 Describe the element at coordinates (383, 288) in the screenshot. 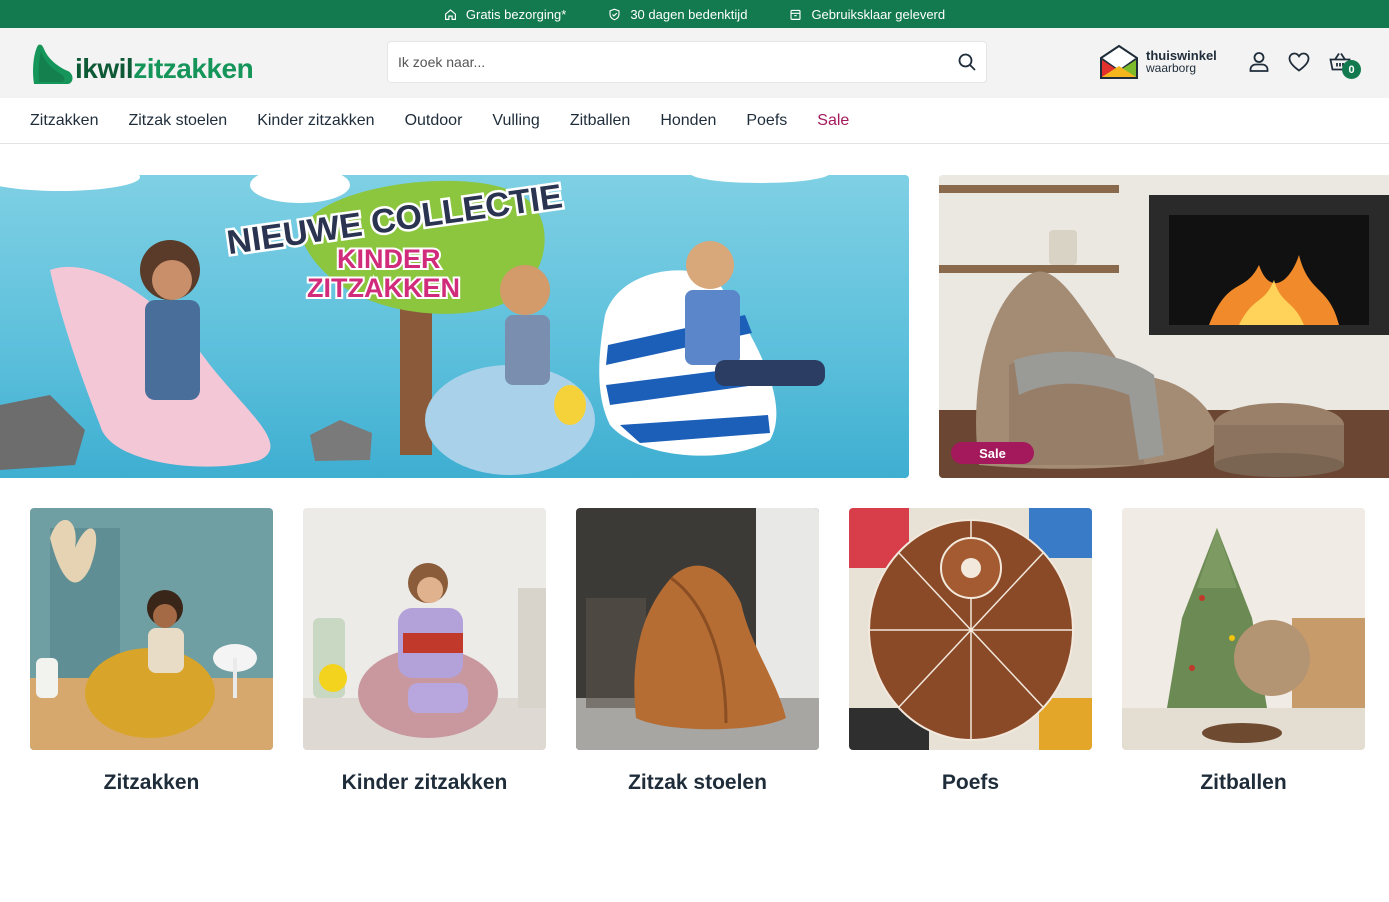

I see `hero-line2: ZITZAKKEN` at that location.